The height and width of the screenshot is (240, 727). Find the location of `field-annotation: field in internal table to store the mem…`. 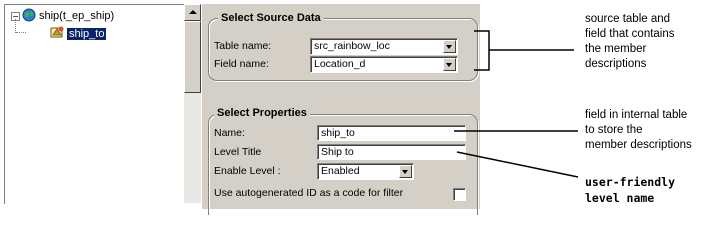

field-annotation: field in internal table to store the mem… is located at coordinates (638, 130).